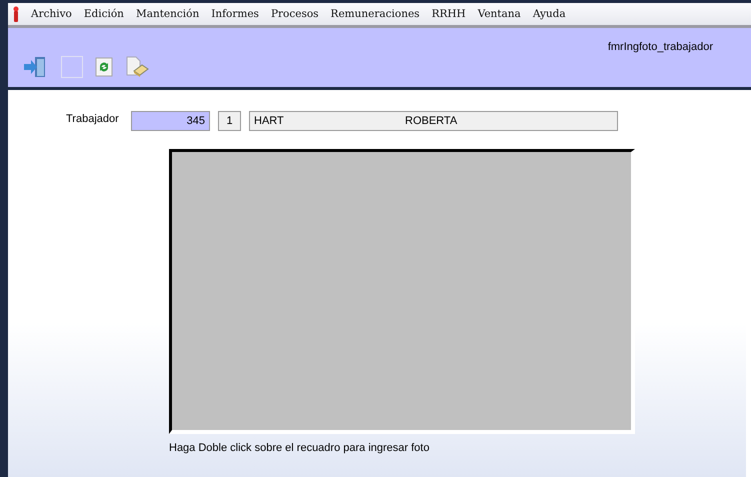 The image size is (751, 477). I want to click on person-icon, so click(16, 14).